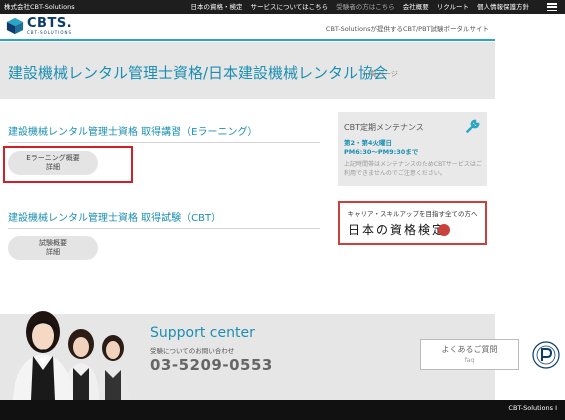 The width and height of the screenshot is (565, 420). What do you see at coordinates (381, 152) in the screenshot?
I see `maintenance-time: PM6:30〜PM9:30まで` at bounding box center [381, 152].